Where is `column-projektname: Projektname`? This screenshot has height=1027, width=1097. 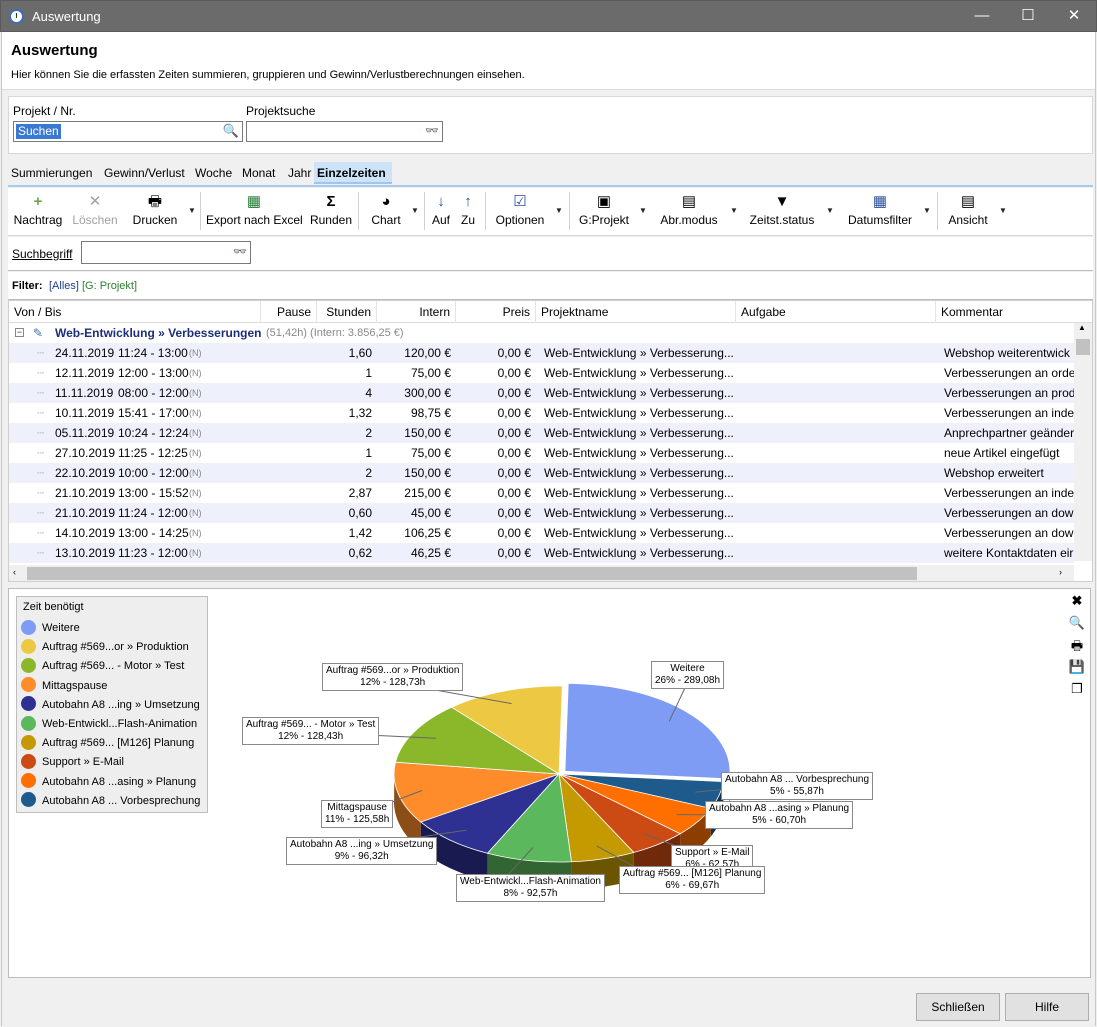 column-projektname: Projektname is located at coordinates (636, 312).